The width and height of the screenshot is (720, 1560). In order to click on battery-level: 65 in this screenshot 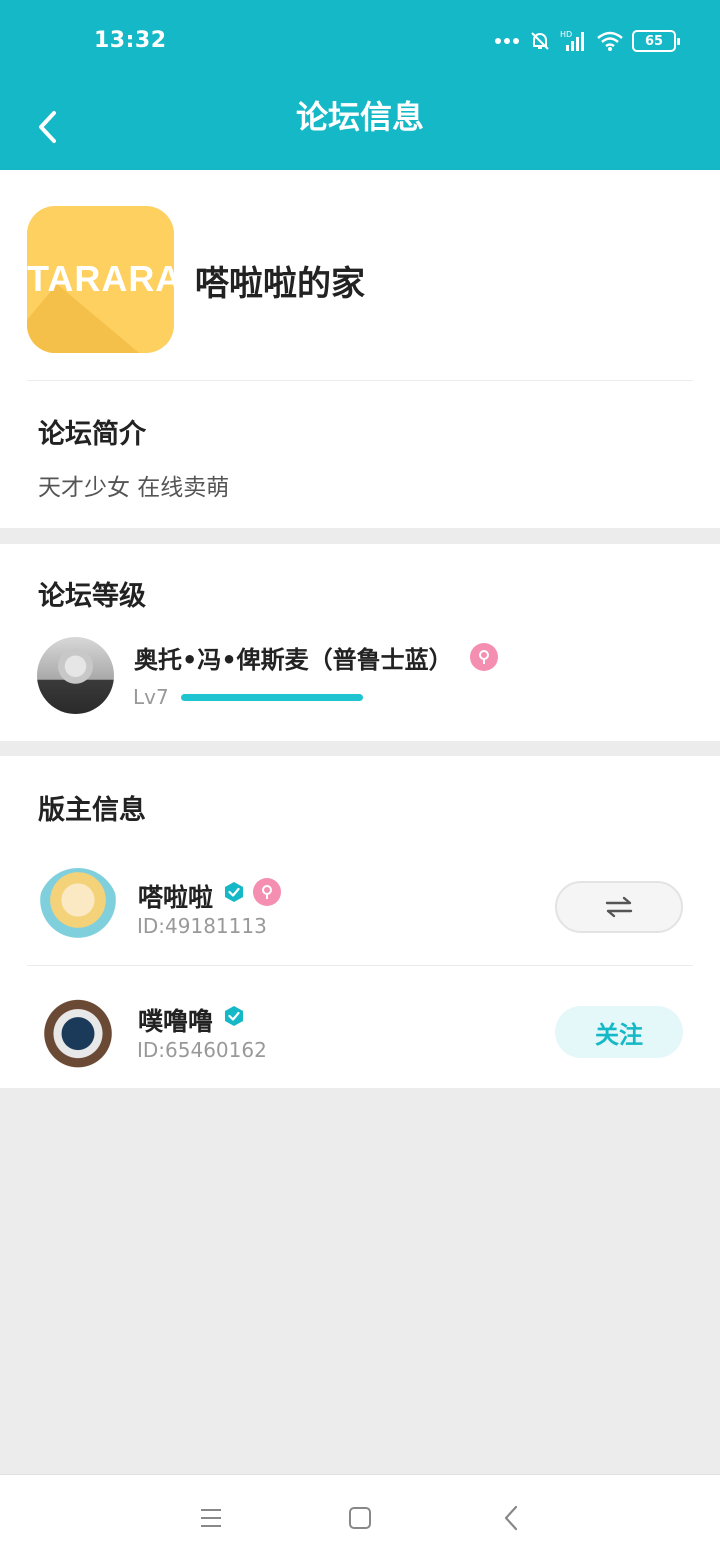, I will do `click(654, 41)`.